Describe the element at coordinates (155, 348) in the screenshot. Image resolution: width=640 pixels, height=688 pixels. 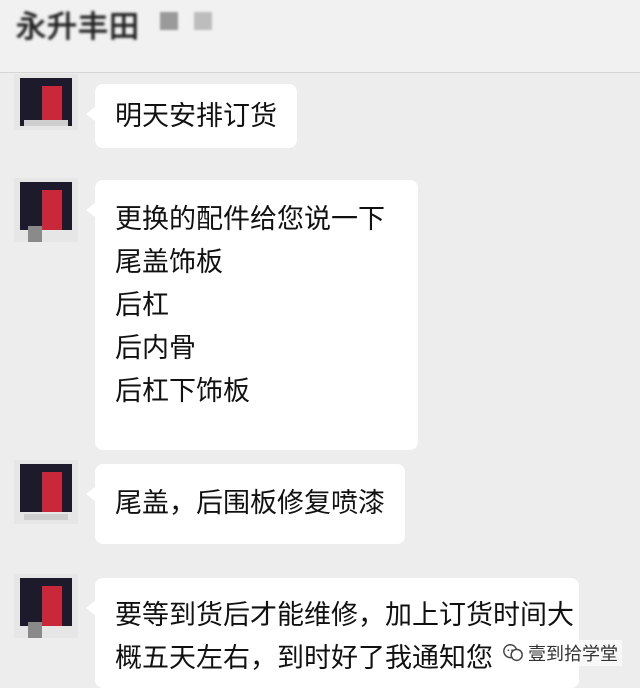
I see `message-text: 后内骨` at that location.